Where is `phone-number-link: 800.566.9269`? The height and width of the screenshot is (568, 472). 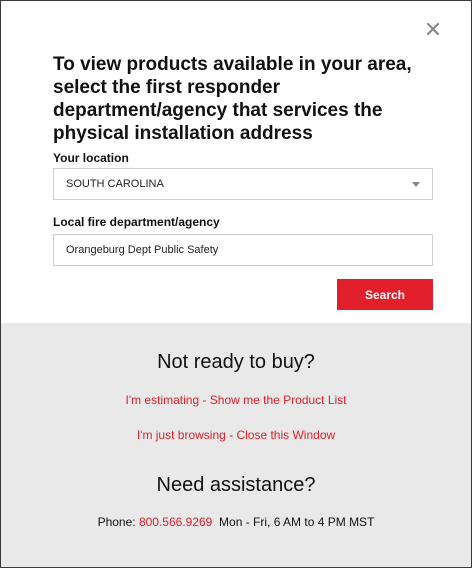 phone-number-link: 800.566.9269 is located at coordinates (175, 522).